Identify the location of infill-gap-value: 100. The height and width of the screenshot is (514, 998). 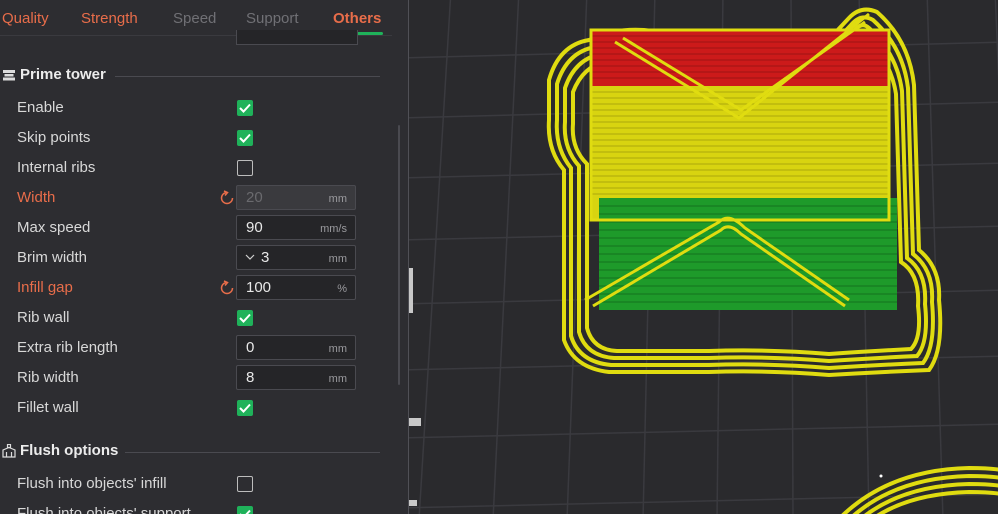
(259, 287).